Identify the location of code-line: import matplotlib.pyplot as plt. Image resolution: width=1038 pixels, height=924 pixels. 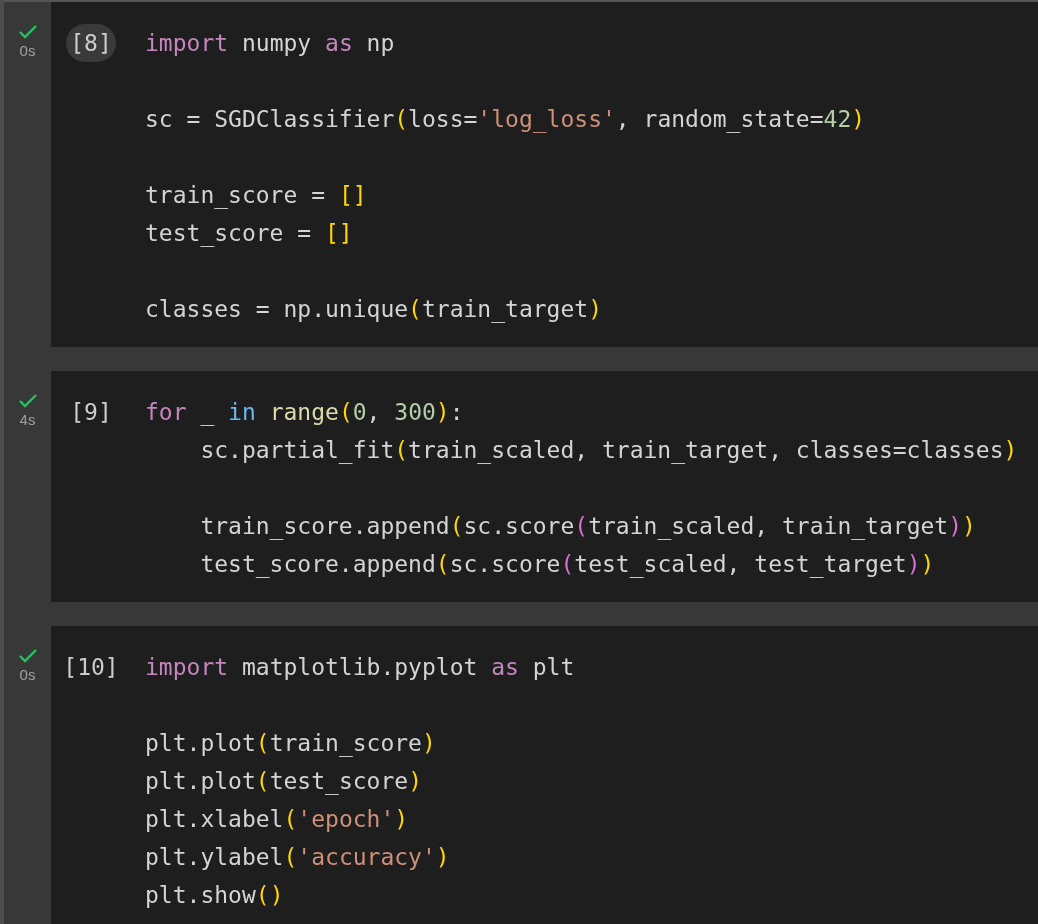
(360, 667).